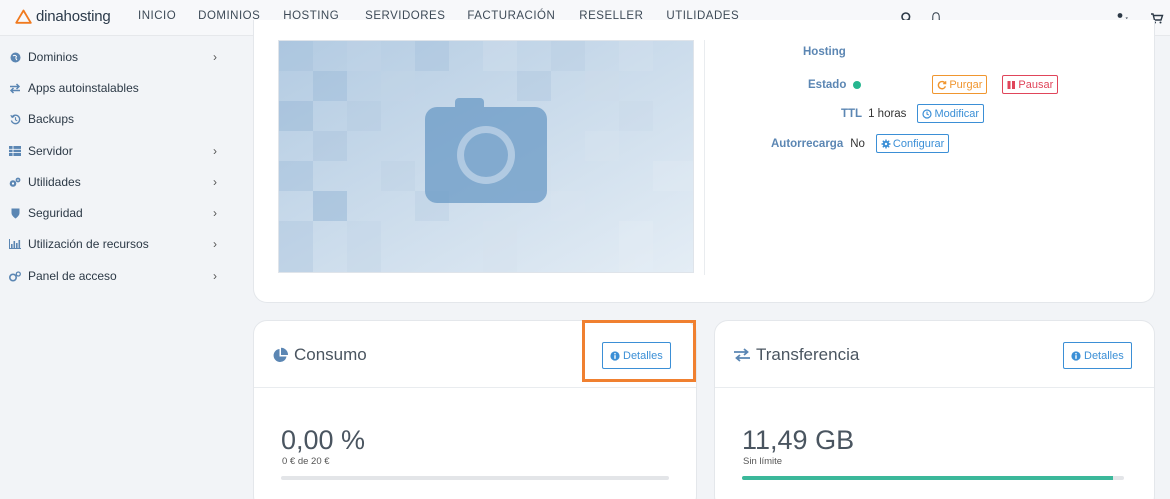 Image resolution: width=1170 pixels, height=499 pixels. I want to click on purgar-button: Purgar, so click(960, 84).